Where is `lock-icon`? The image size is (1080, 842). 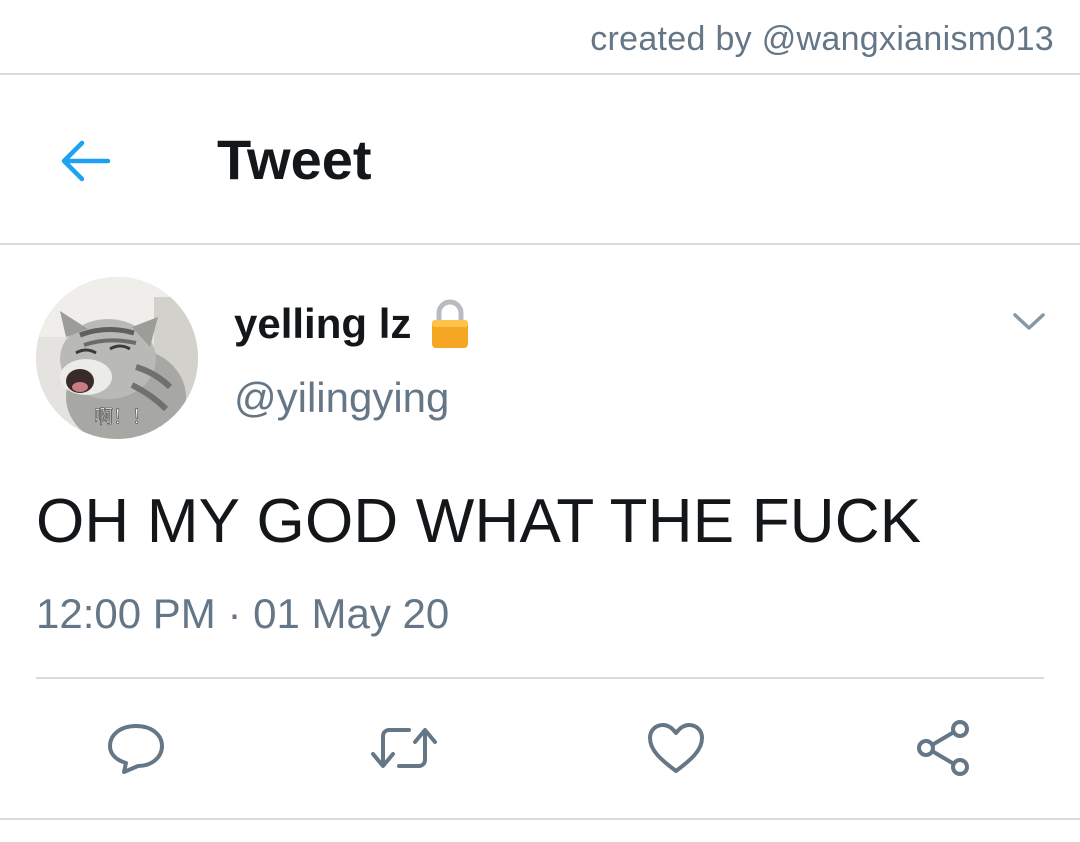
lock-icon is located at coordinates (450, 324).